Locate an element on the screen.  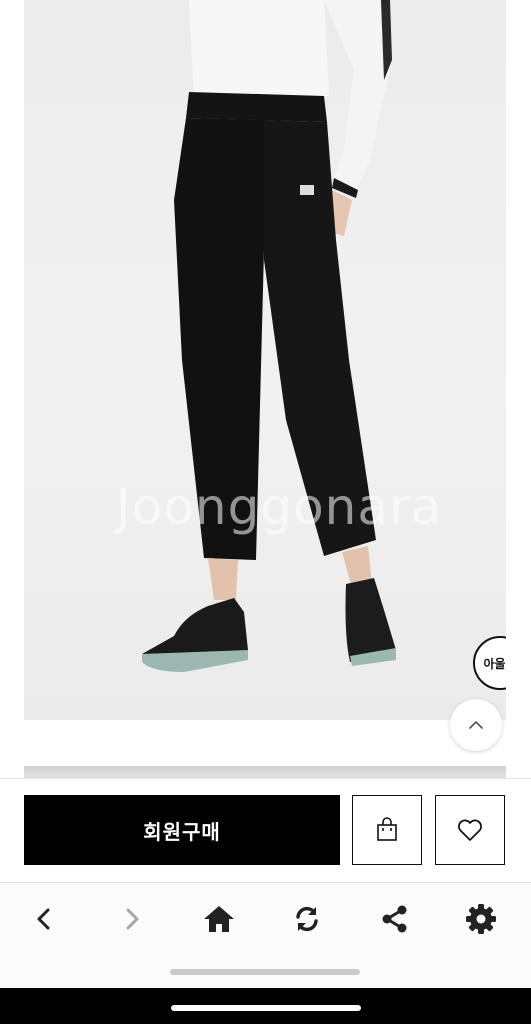
scroll-top-button is located at coordinates (476, 725).